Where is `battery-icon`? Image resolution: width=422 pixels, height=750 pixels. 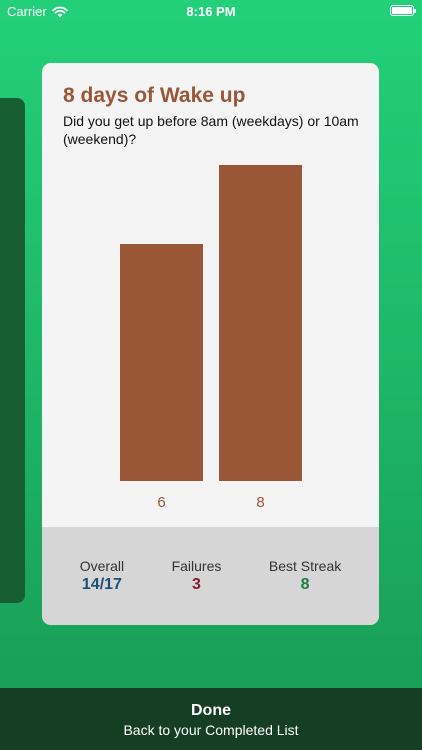
battery-icon is located at coordinates (403, 10).